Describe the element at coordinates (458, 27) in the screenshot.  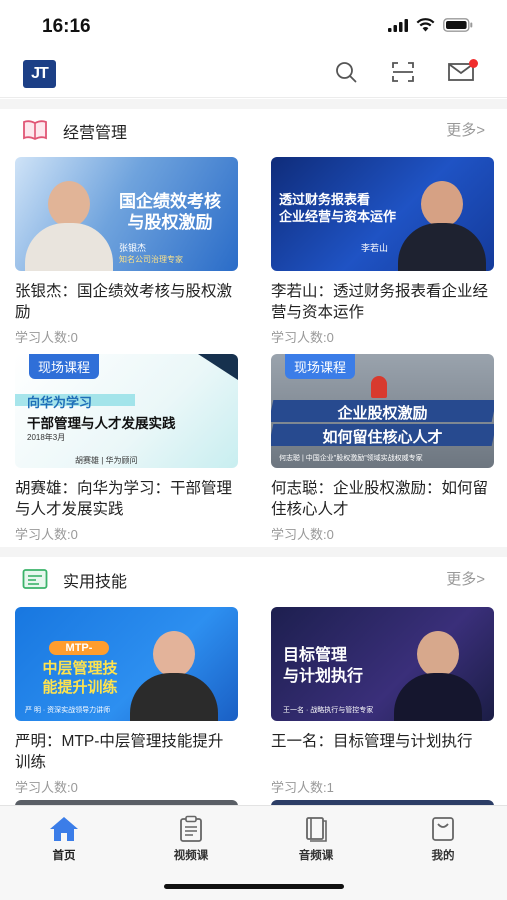
I see `battery-icon` at that location.